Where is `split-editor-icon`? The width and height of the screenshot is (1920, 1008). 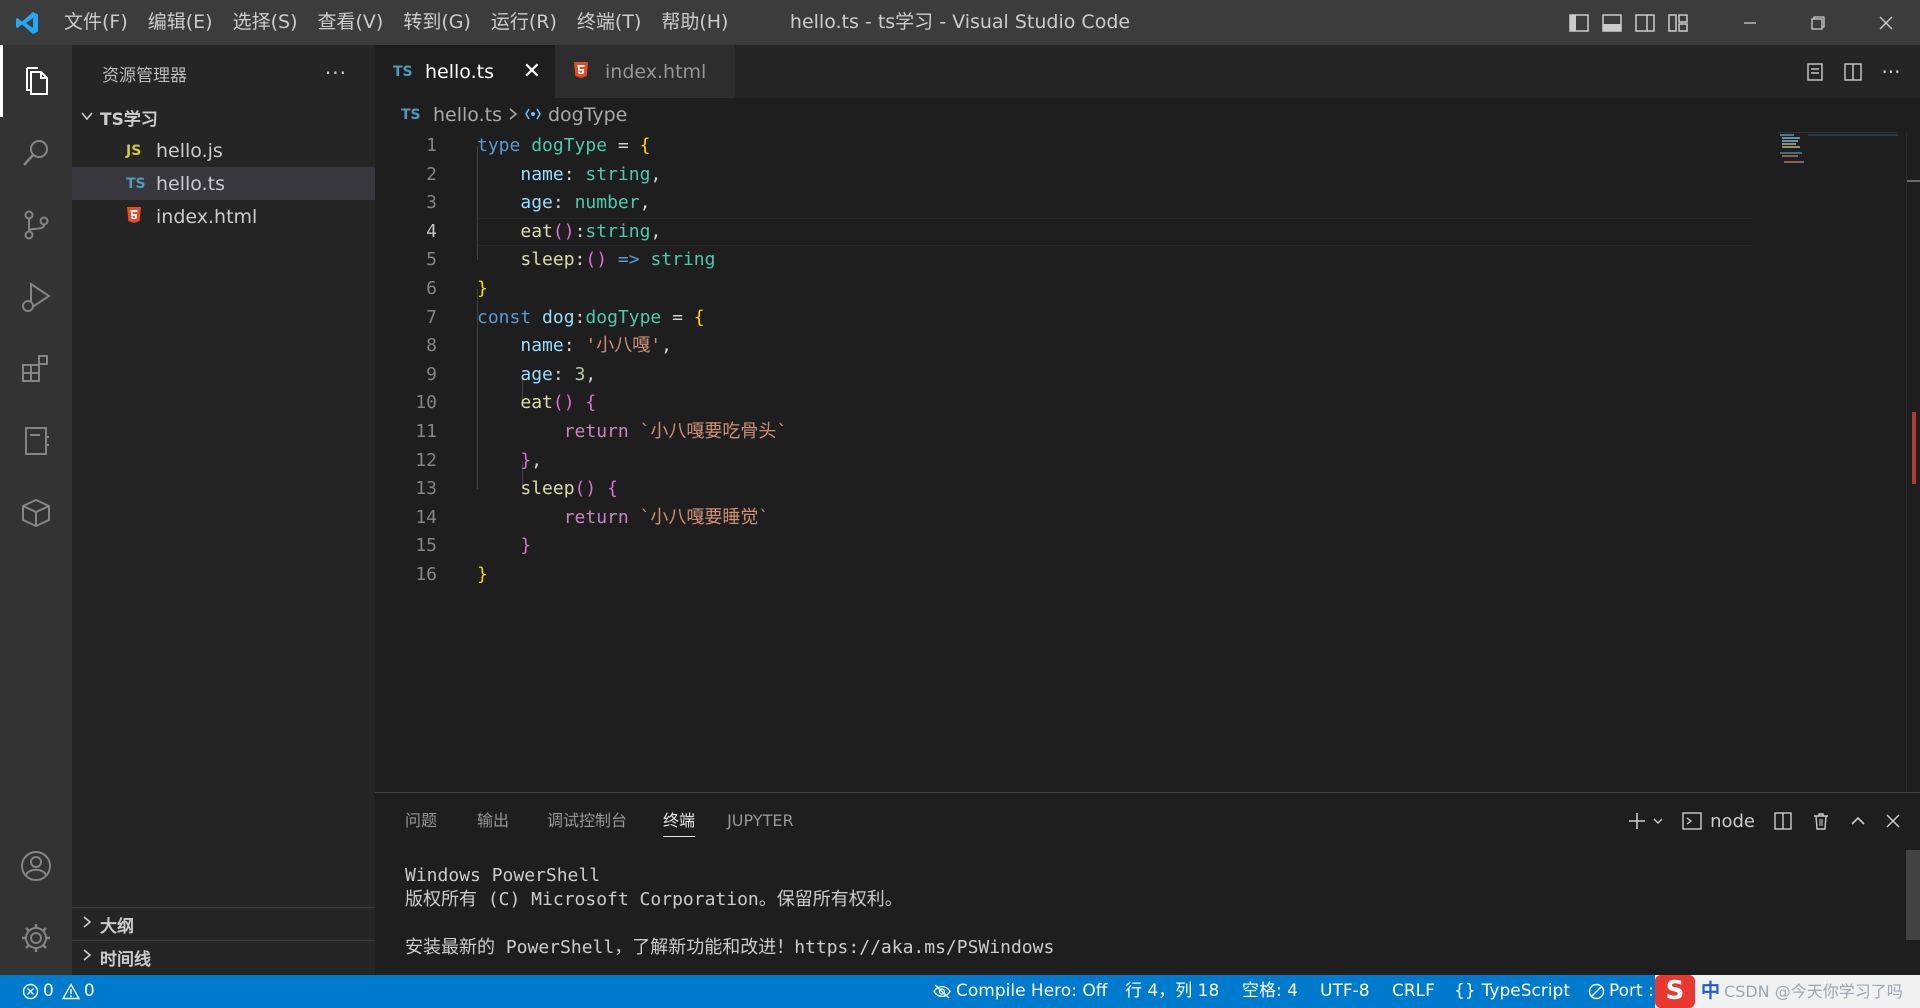
split-editor-icon is located at coordinates (1853, 71).